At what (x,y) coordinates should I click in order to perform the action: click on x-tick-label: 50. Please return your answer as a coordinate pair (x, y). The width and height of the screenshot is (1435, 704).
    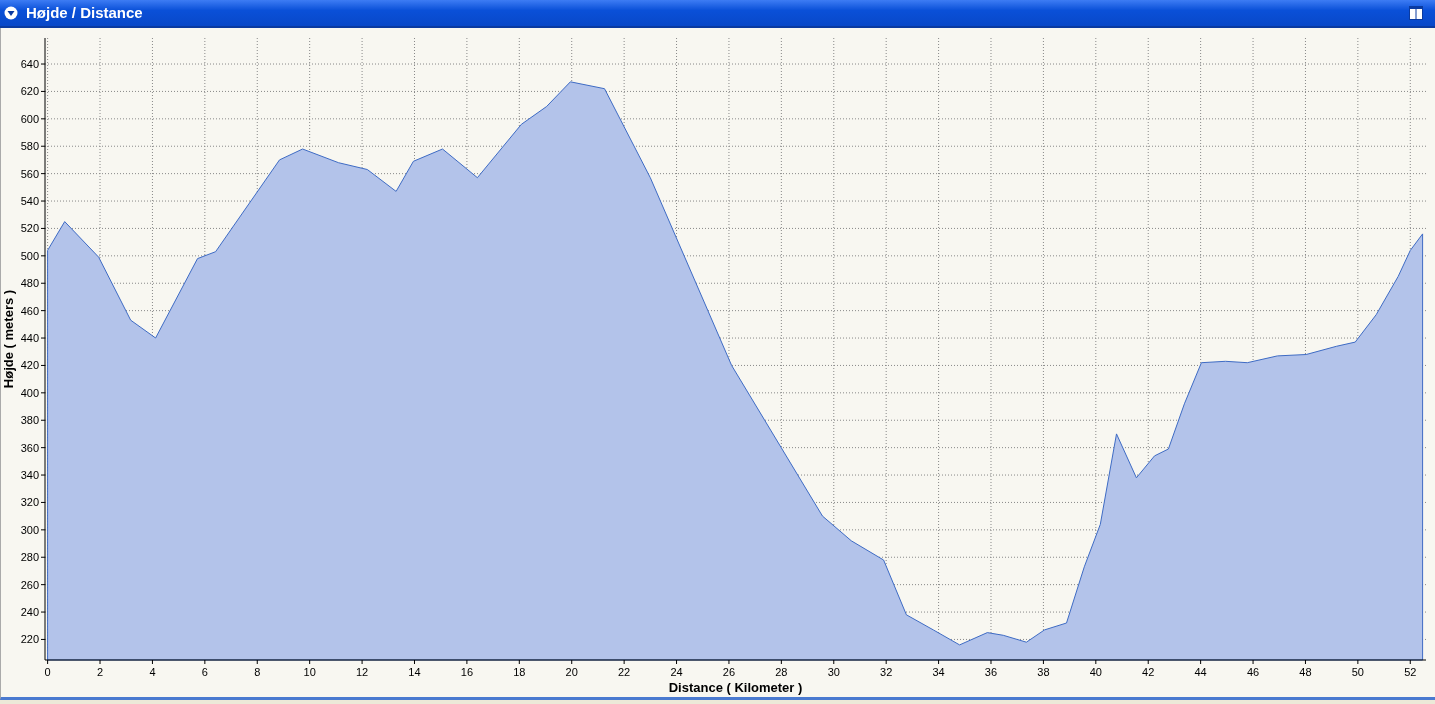
    Looking at the image, I should click on (1357, 672).